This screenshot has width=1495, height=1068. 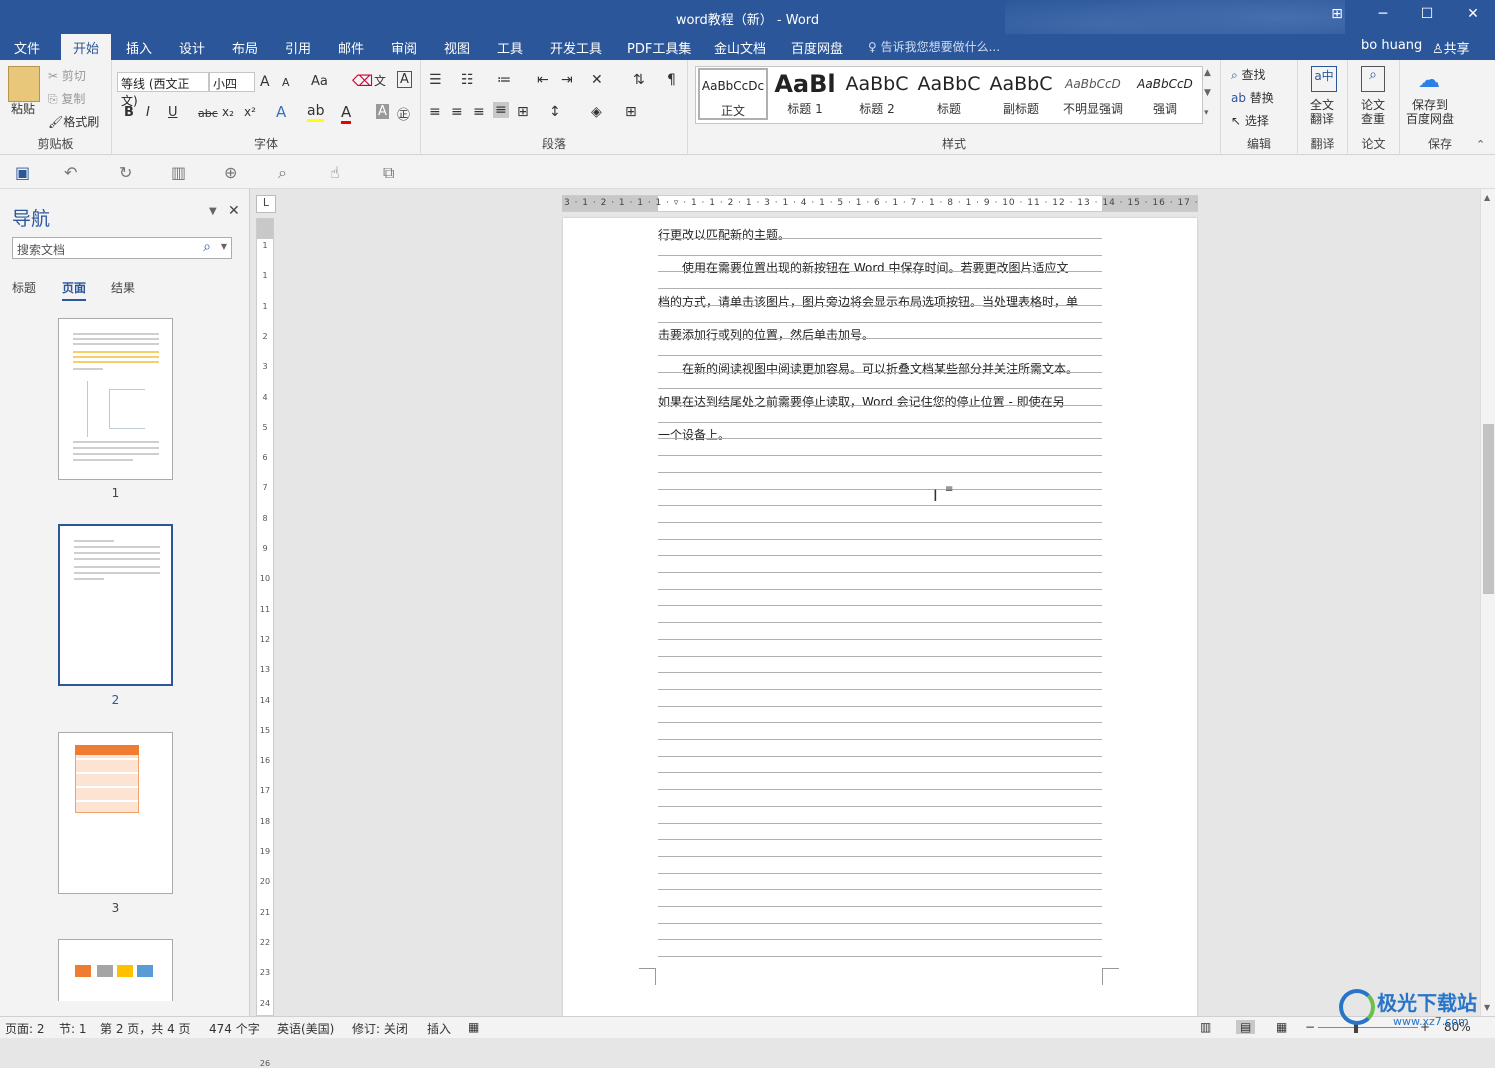 What do you see at coordinates (880, 334) in the screenshot?
I see `document-line: 击要添加行或列的位置，然后单击加号。` at bounding box center [880, 334].